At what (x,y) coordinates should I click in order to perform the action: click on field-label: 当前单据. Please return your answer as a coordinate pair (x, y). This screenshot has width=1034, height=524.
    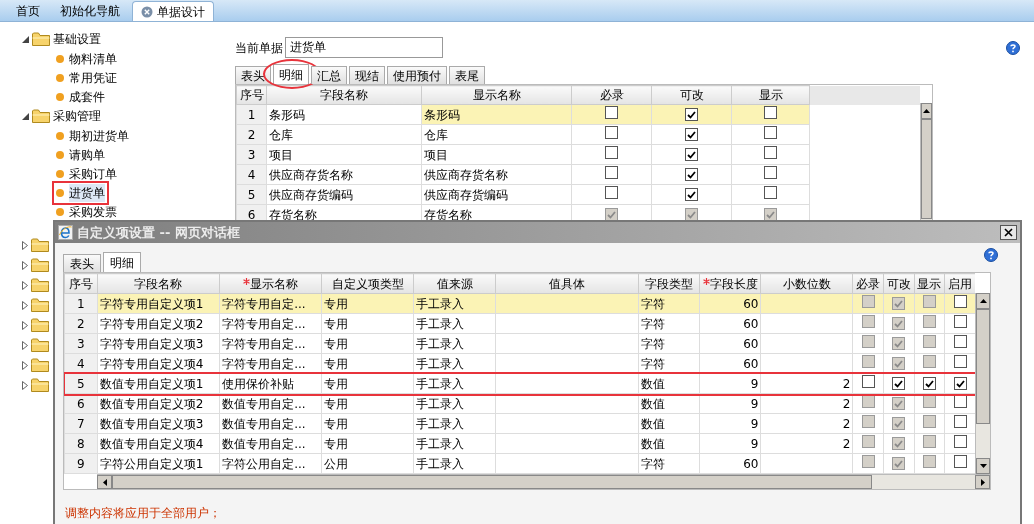
    Looking at the image, I should click on (259, 48).